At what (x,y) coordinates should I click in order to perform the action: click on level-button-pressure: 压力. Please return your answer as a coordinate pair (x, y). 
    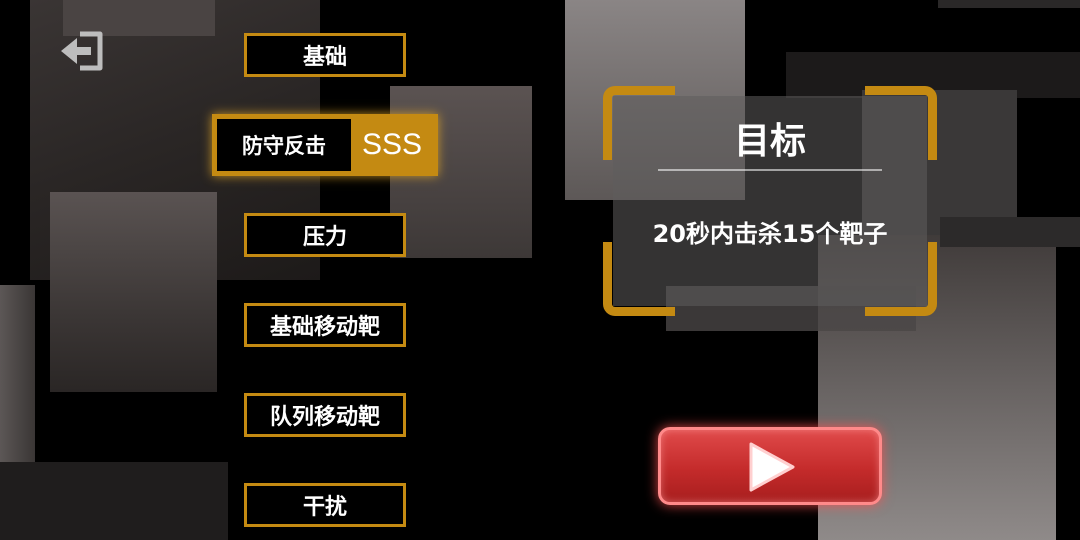
    Looking at the image, I should click on (325, 235).